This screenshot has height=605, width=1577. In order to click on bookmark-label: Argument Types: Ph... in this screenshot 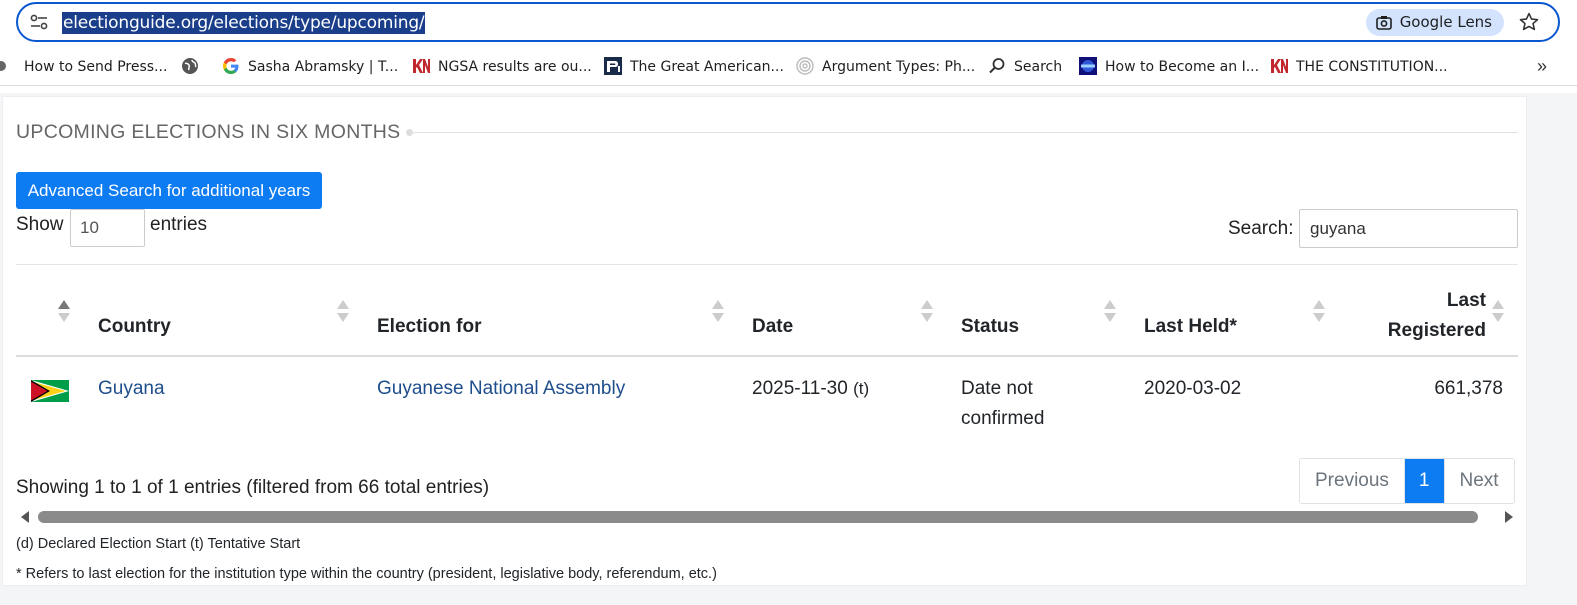, I will do `click(899, 67)`.